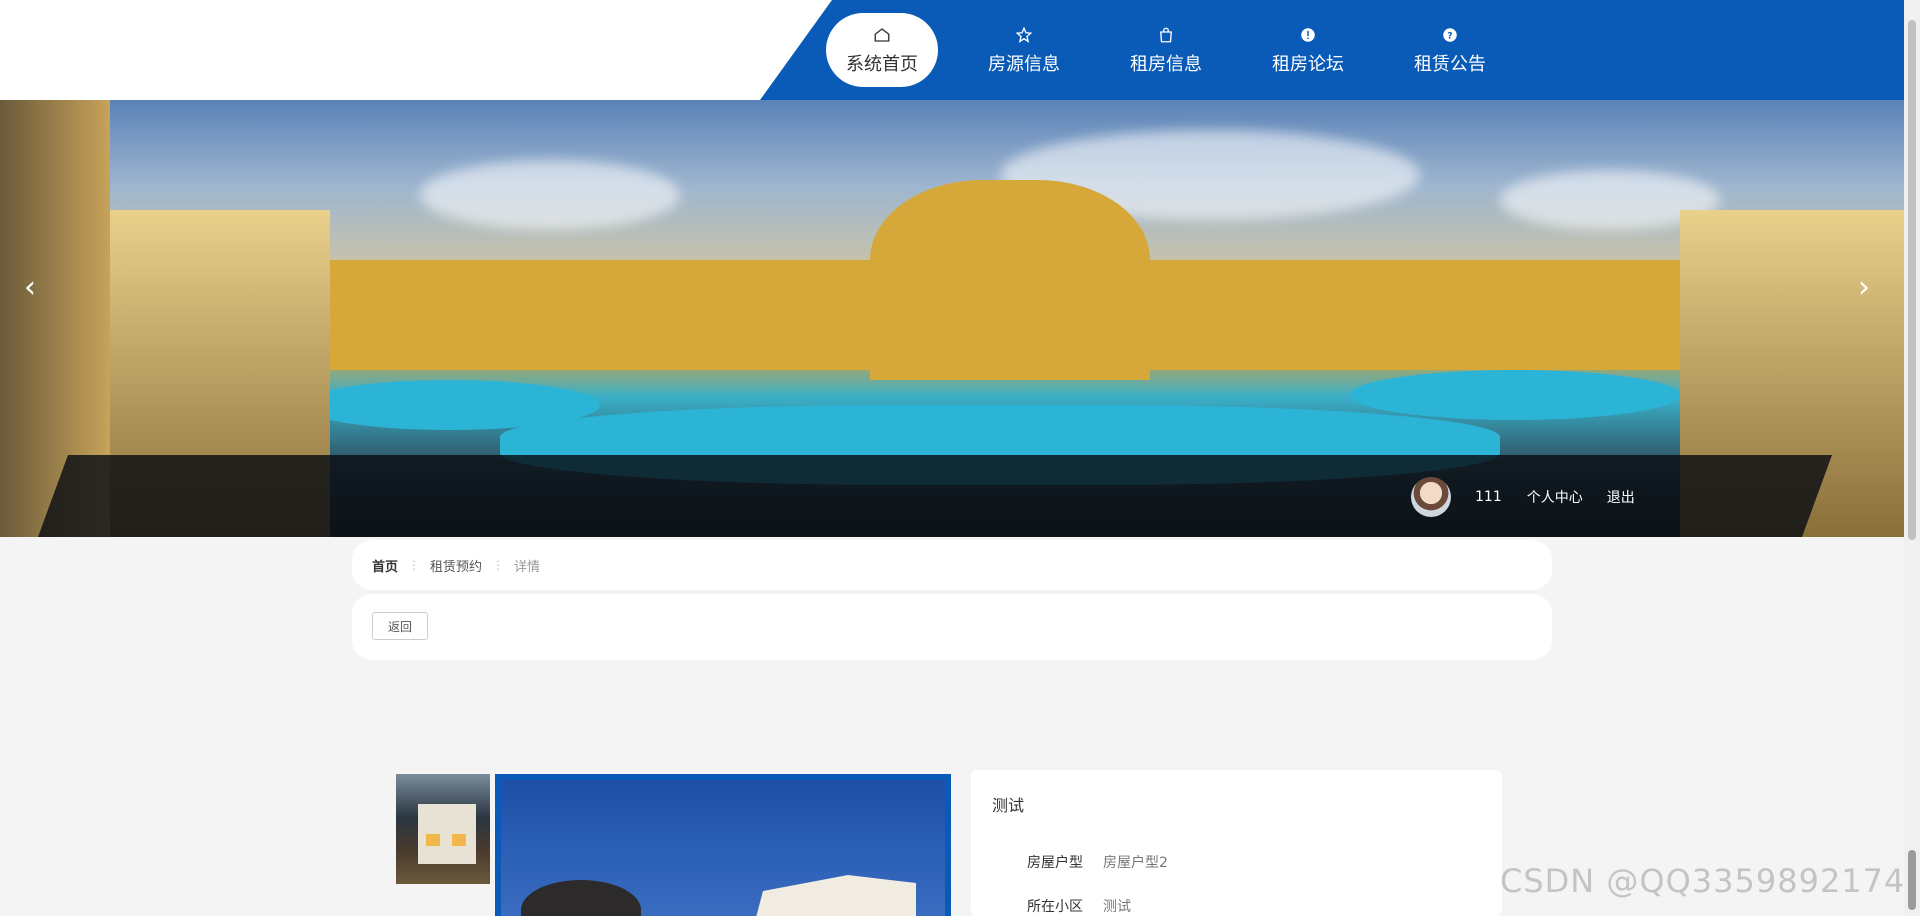  I want to click on banner-dome, so click(1010, 280).